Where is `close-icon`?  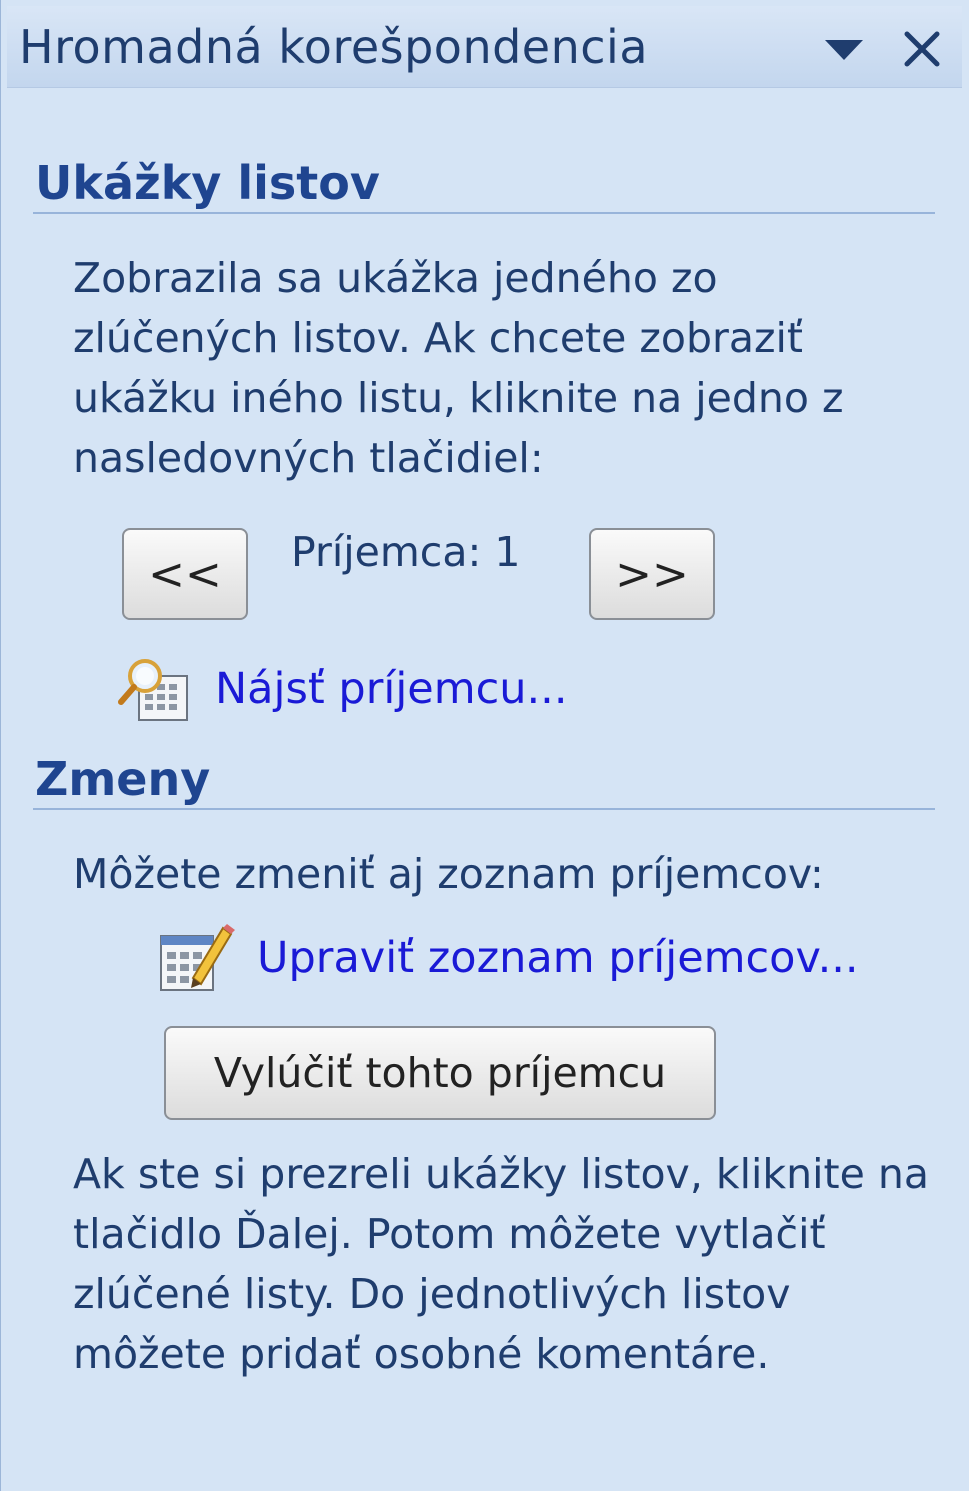
close-icon is located at coordinates (922, 49).